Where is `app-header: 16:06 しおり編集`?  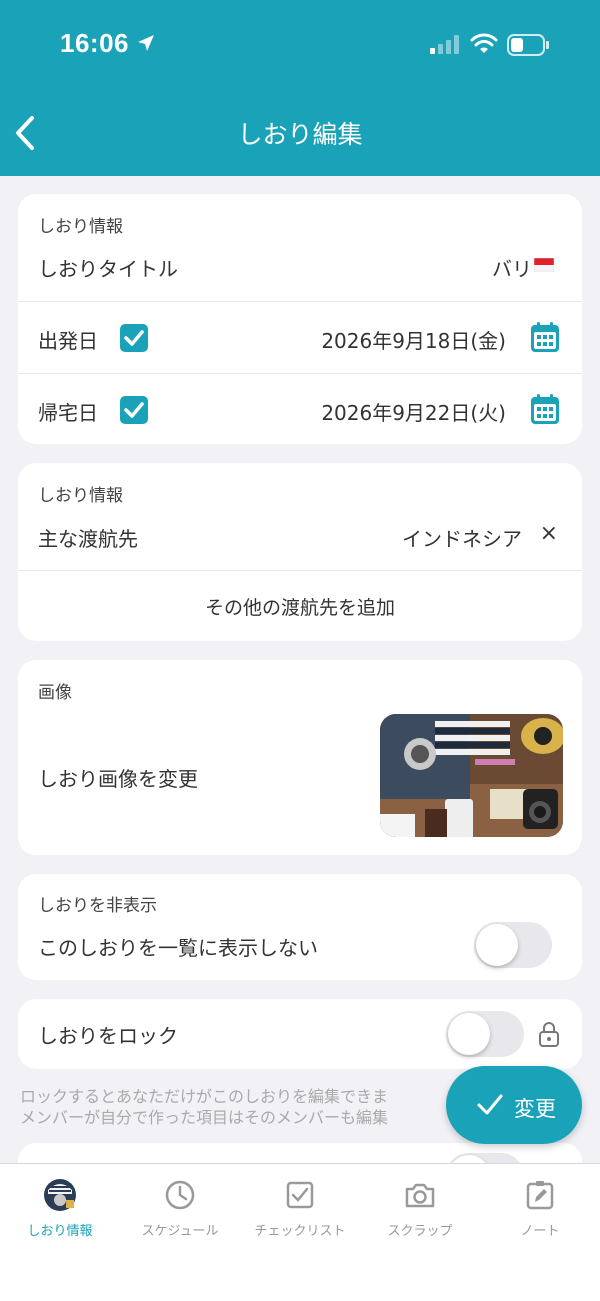
app-header: 16:06 しおり編集 is located at coordinates (300, 88).